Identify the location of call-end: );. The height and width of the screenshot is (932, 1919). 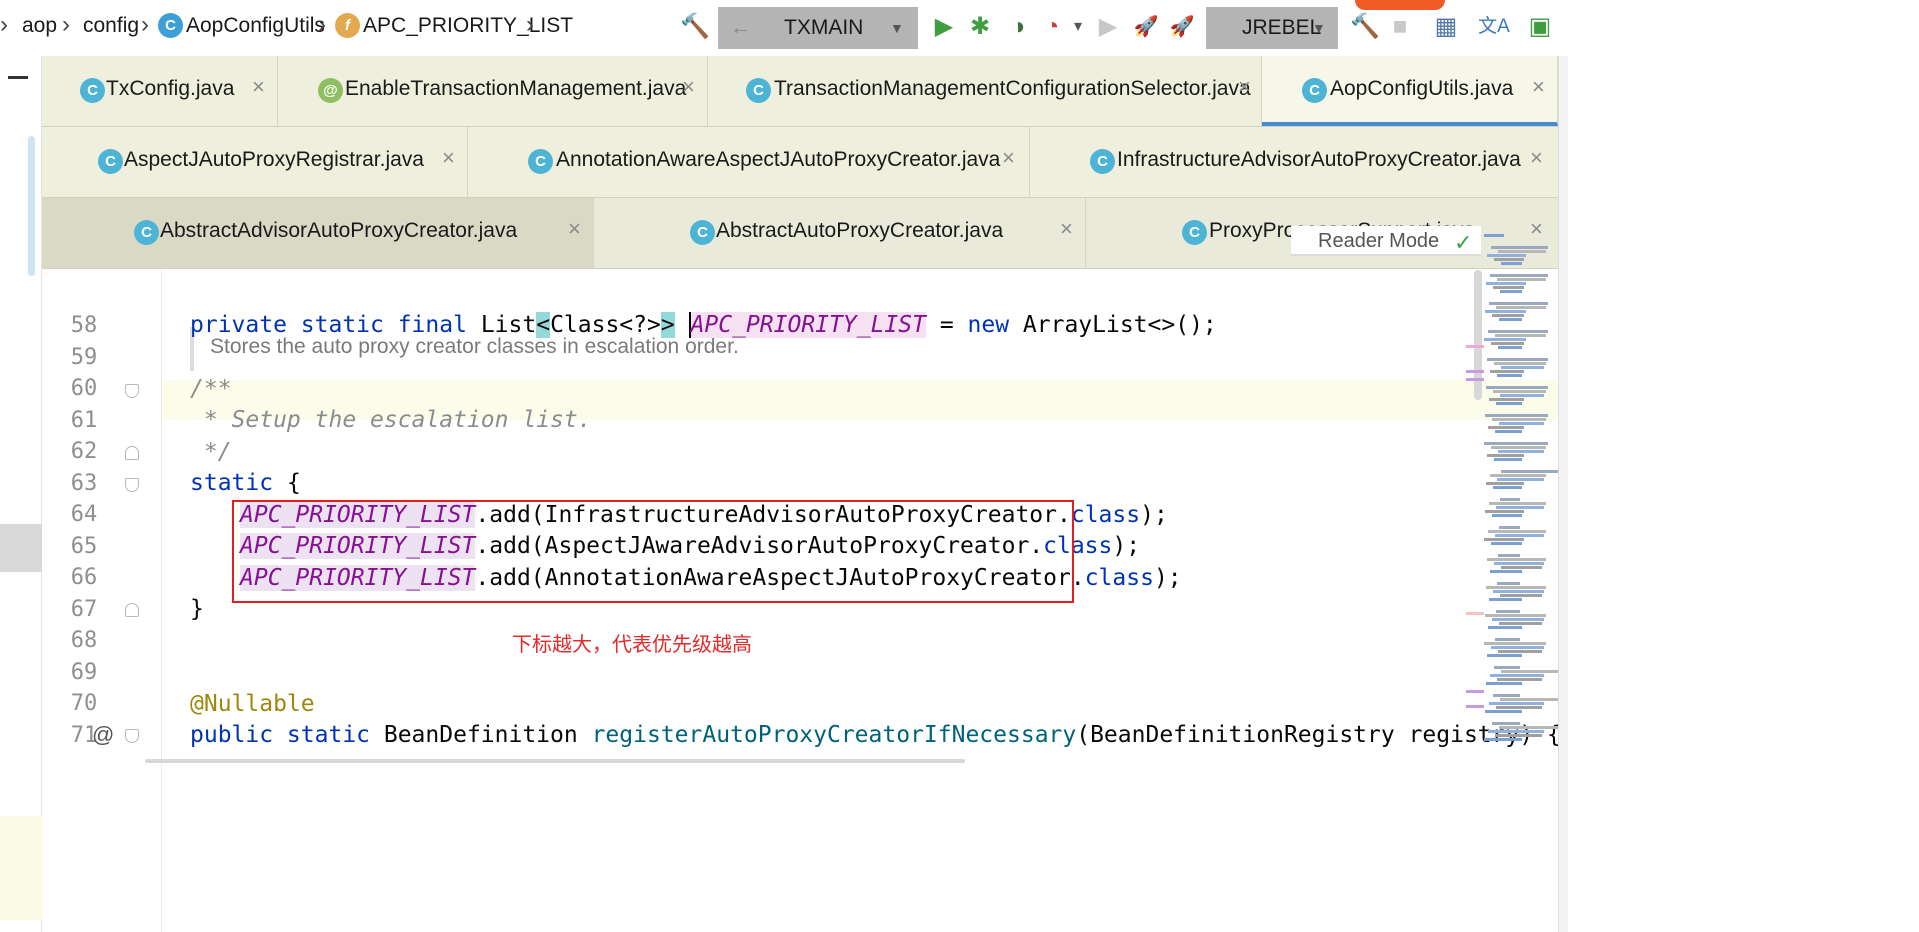
(1126, 546).